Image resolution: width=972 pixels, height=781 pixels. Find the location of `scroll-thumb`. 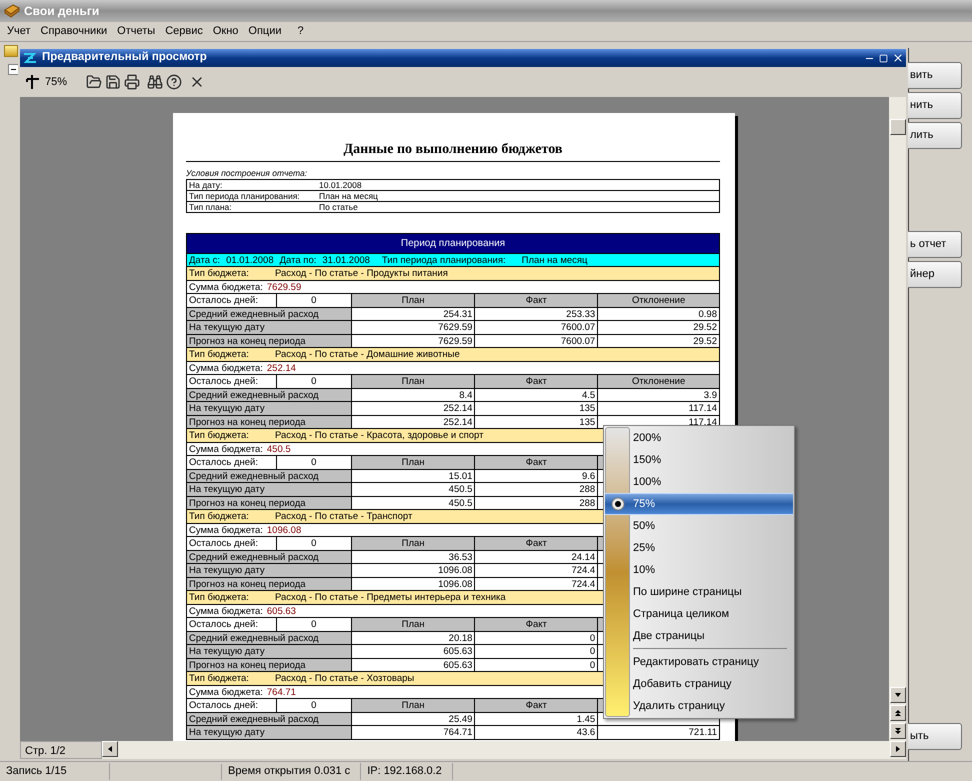

scroll-thumb is located at coordinates (898, 127).